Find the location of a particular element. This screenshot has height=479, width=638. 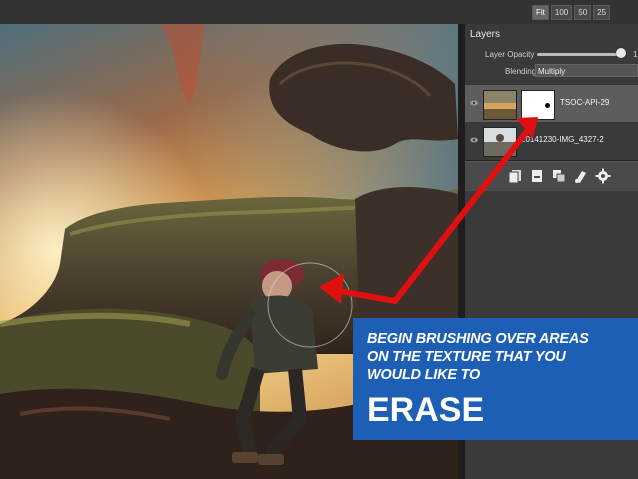

zoom-fit-button: Fit is located at coordinates (540, 12).